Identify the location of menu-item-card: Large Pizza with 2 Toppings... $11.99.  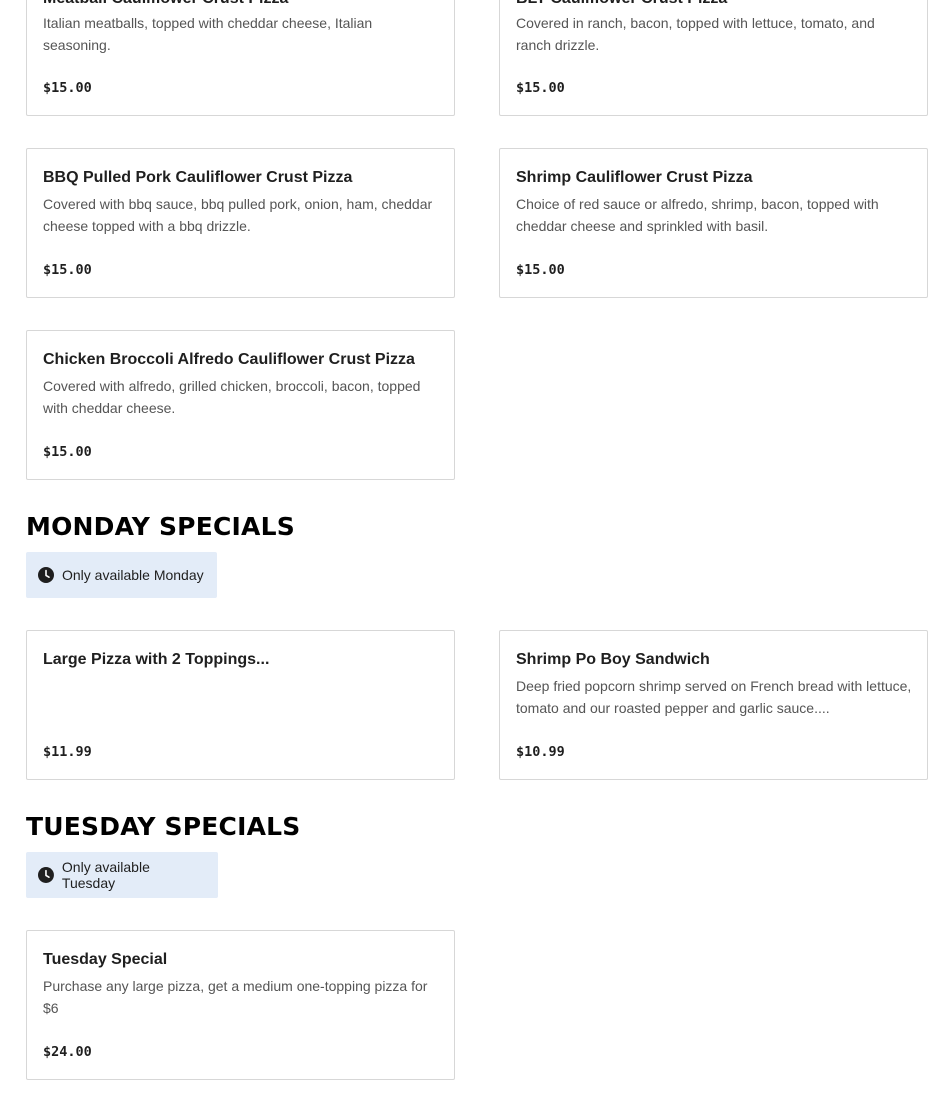
(240, 705).